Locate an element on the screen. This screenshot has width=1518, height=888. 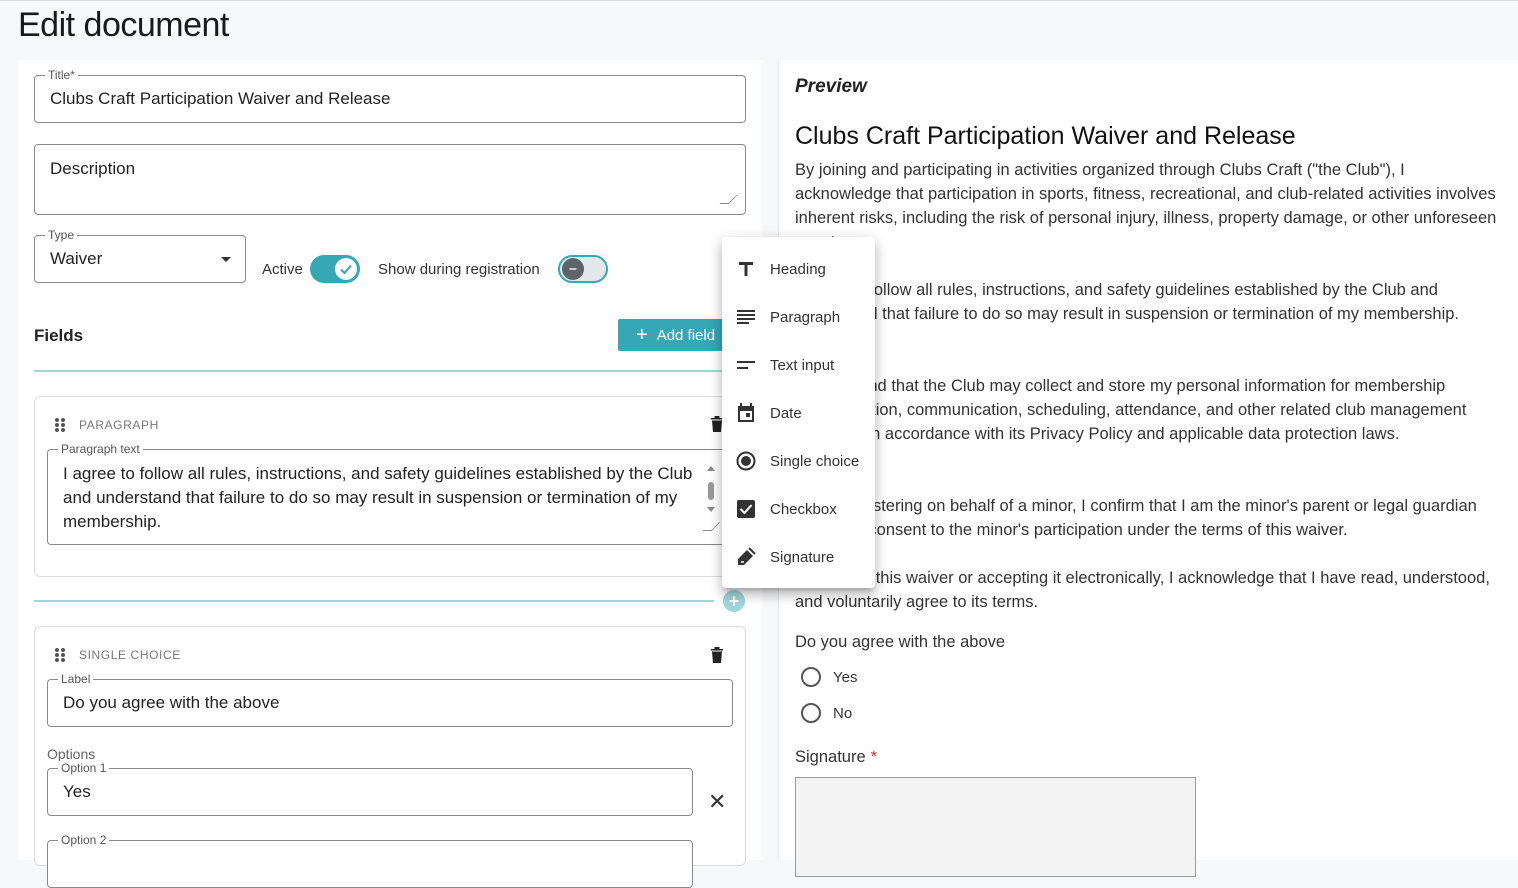
description-field: Description is located at coordinates (390, 179).